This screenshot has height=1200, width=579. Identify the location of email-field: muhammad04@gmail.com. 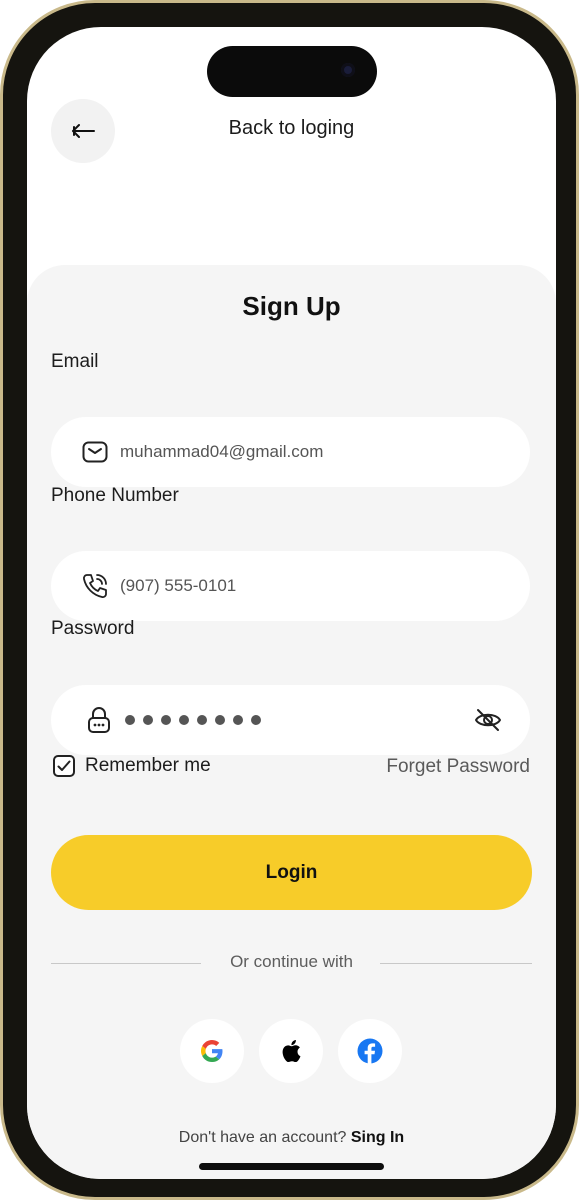
(290, 452).